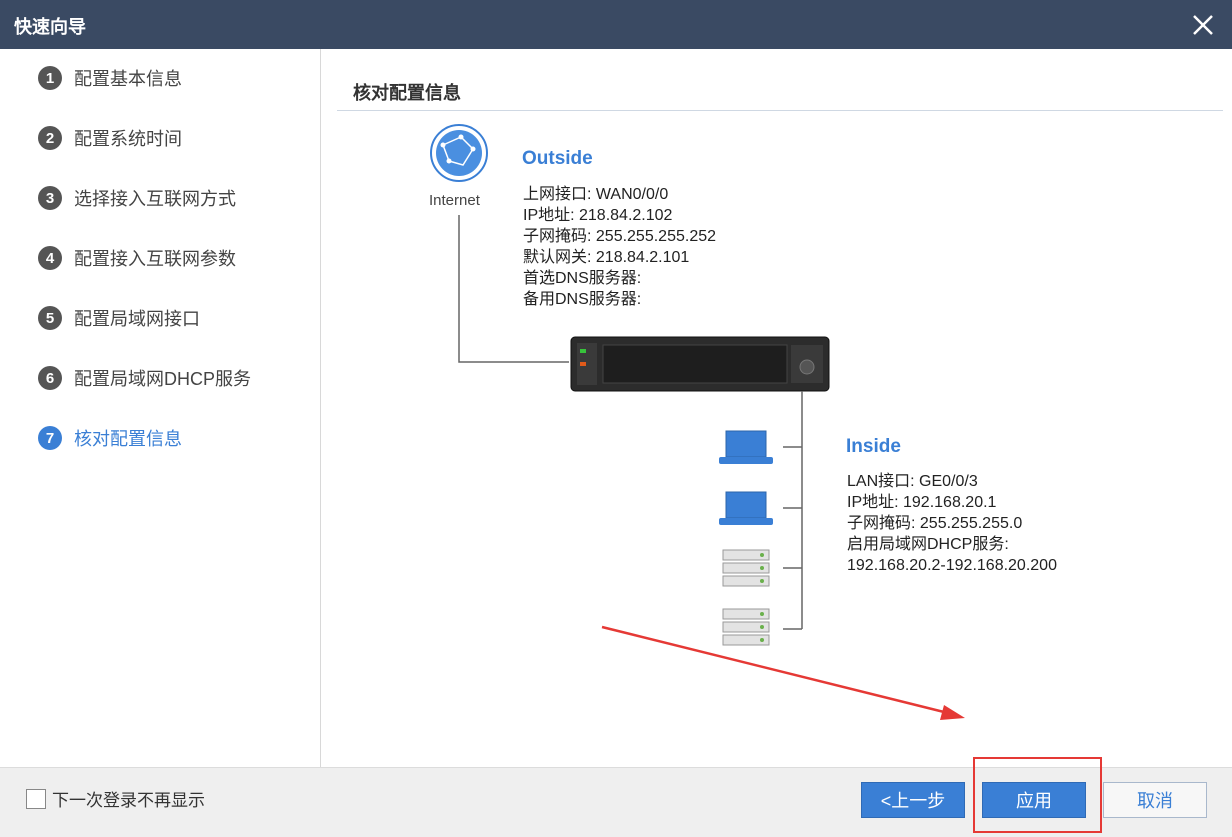 The height and width of the screenshot is (837, 1232). Describe the element at coordinates (928, 544) in the screenshot. I see `inside-dhcp-label: 启用局域网DHCP服务:` at that location.